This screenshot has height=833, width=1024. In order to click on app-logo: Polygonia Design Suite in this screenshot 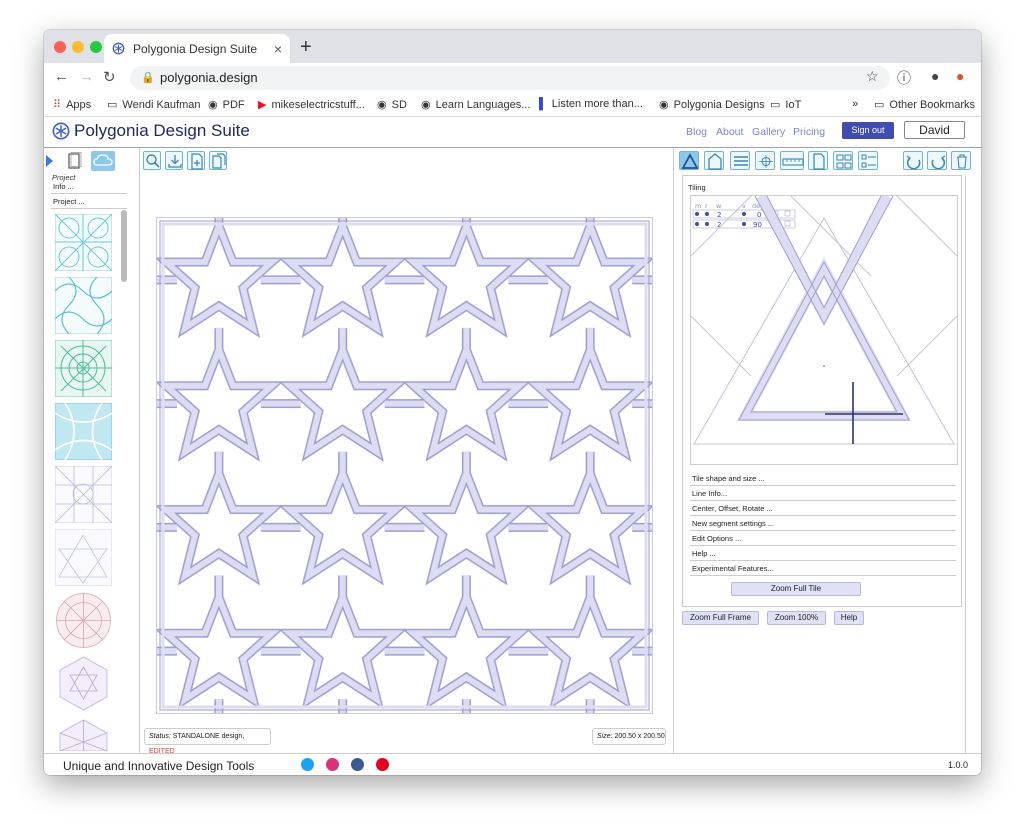, I will do `click(151, 131)`.